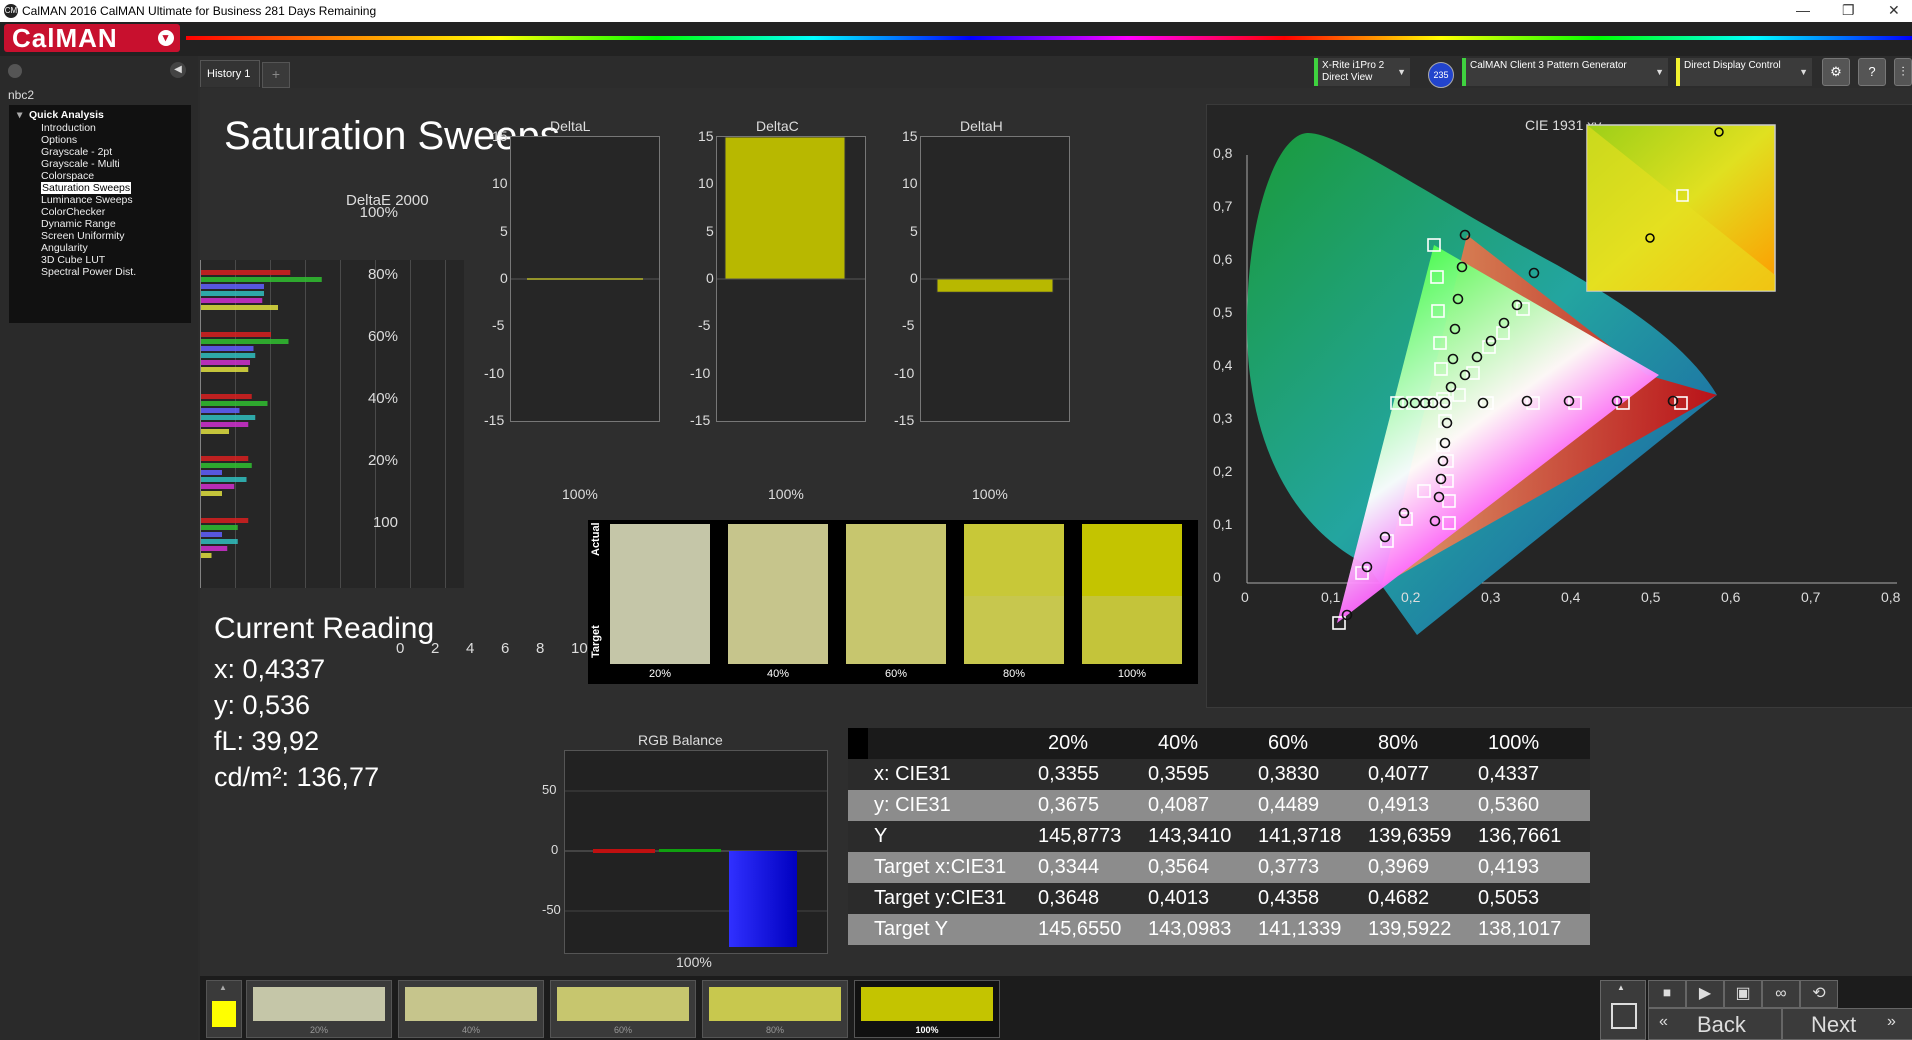 This screenshot has width=1912, height=1040. What do you see at coordinates (623, 1009) in the screenshot?
I see `pattern-swatch: 60%` at bounding box center [623, 1009].